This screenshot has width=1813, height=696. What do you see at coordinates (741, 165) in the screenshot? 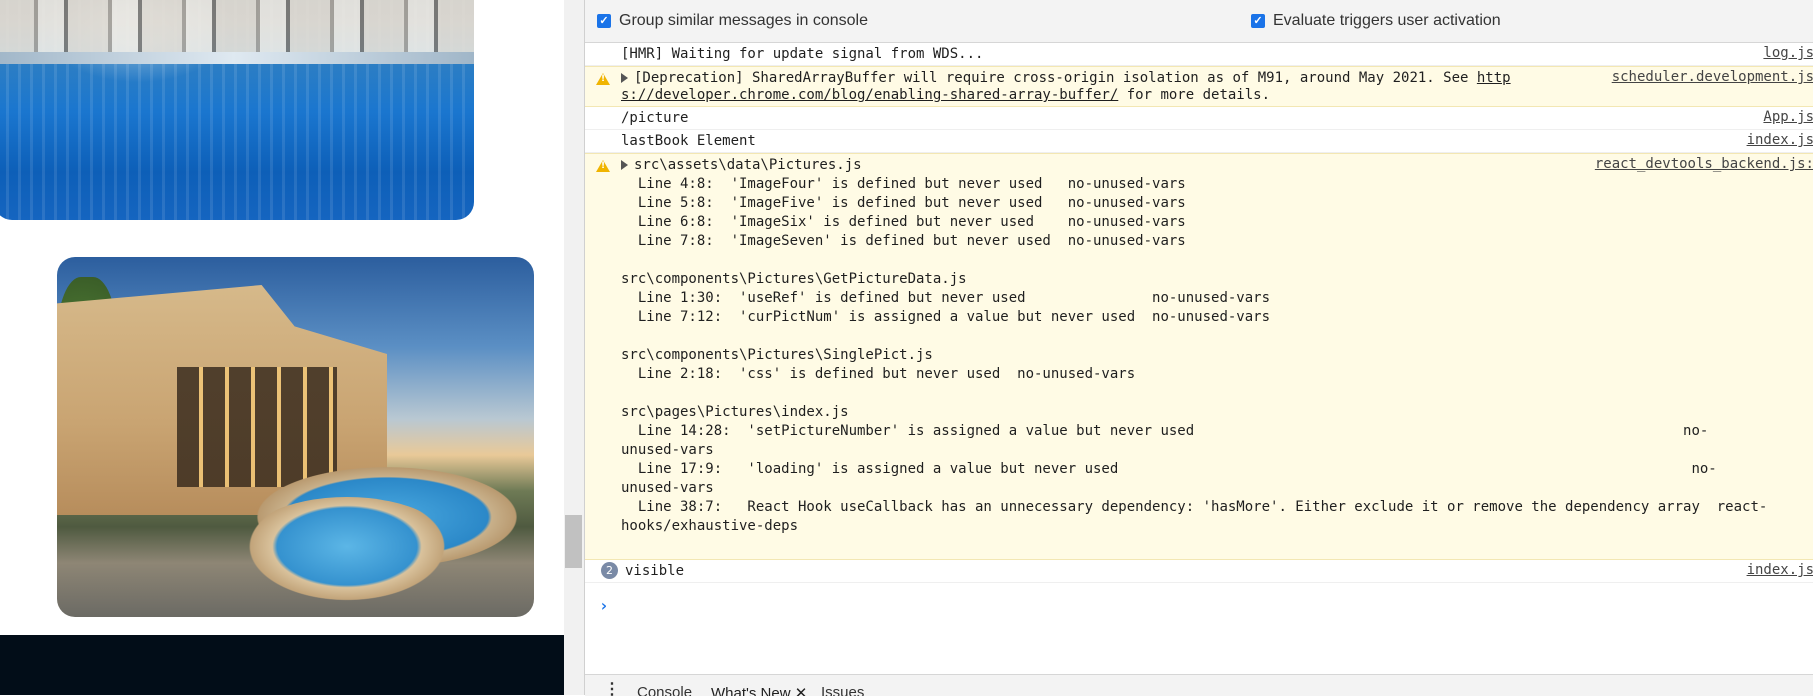
I see `message-text: src\assets\data\Pictures.js` at bounding box center [741, 165].